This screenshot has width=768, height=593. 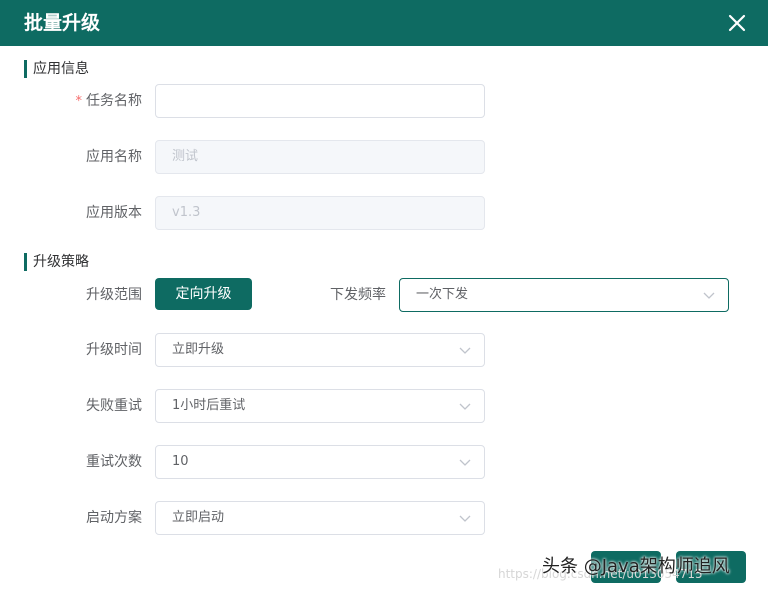 What do you see at coordinates (56, 262) in the screenshot?
I see `section-upgrade-strategy: 升级策略` at bounding box center [56, 262].